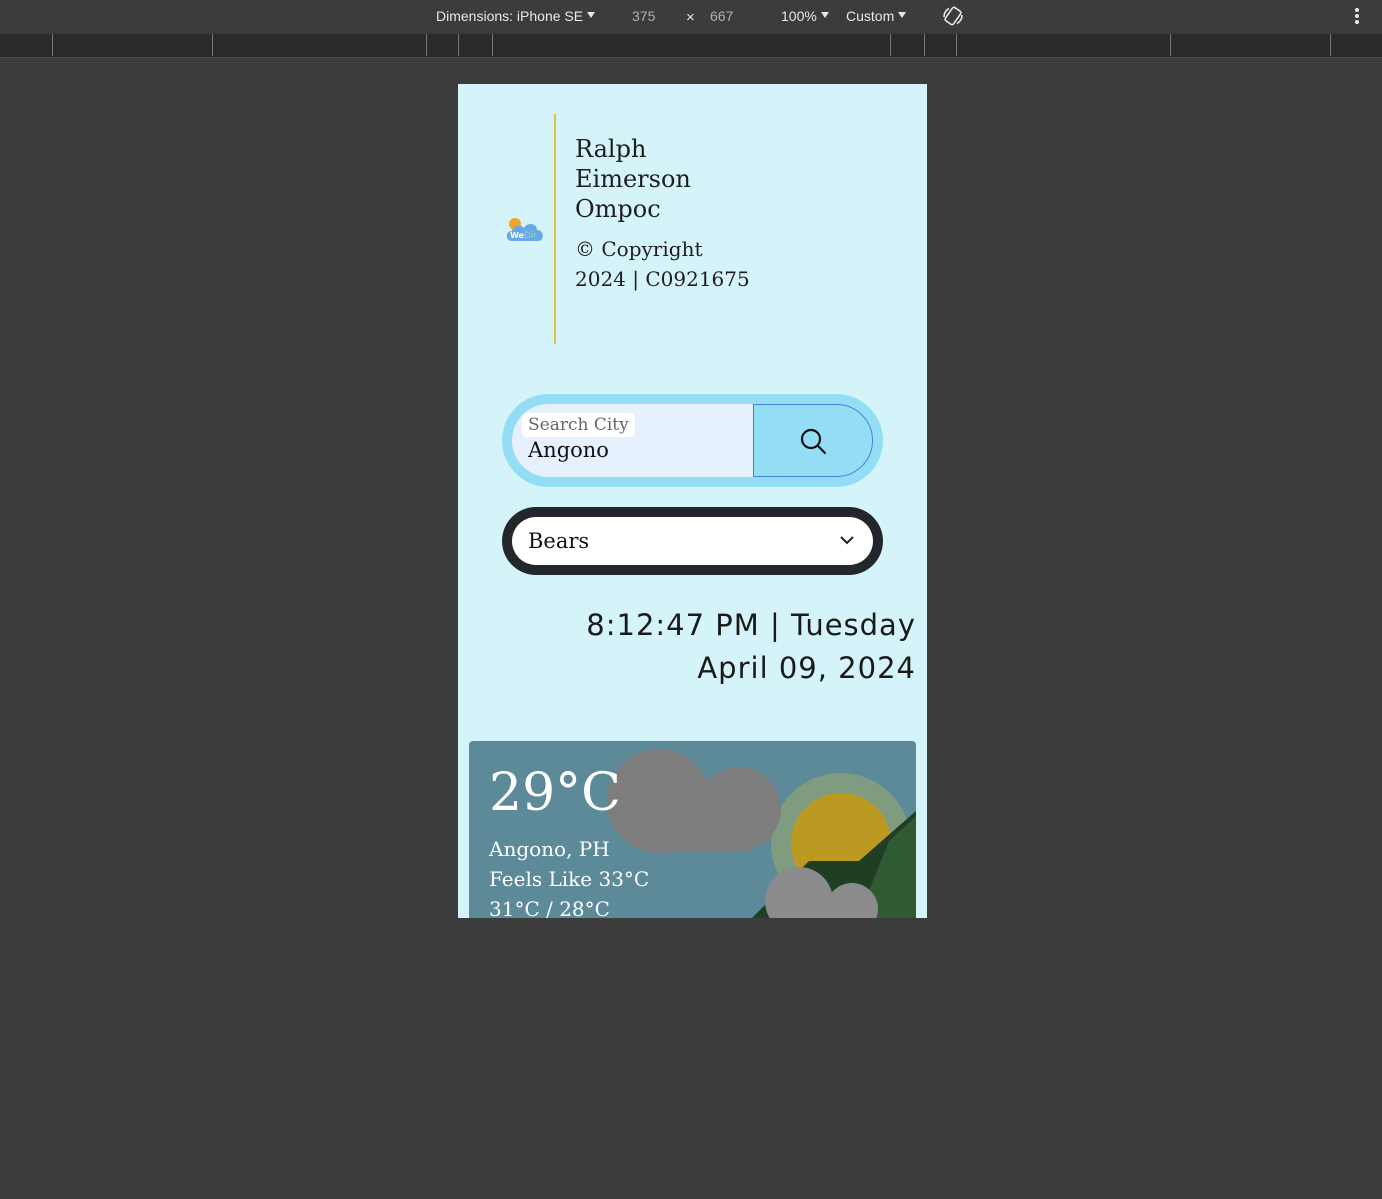  I want to click on search-field: Search City, so click(632, 440).